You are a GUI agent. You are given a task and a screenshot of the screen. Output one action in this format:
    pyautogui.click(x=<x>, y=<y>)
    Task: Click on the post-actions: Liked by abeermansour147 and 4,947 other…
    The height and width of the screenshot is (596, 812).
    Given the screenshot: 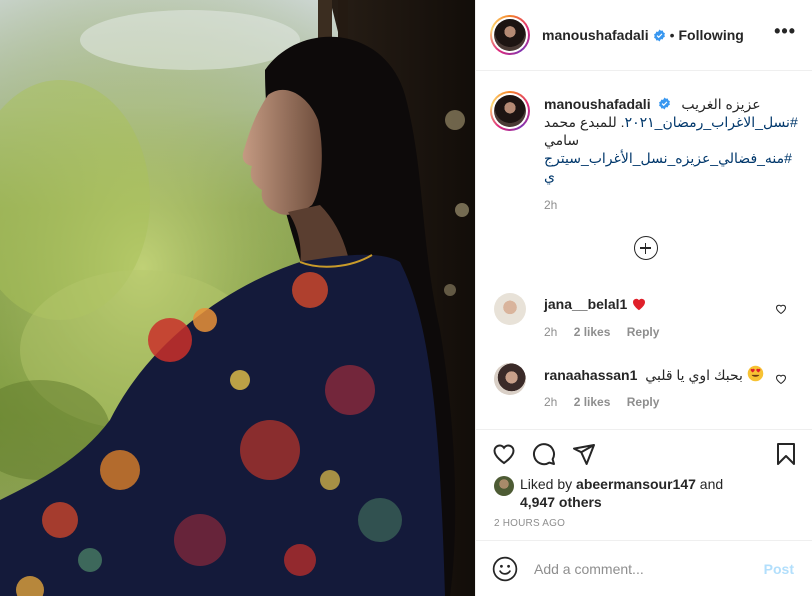 What is the action you would take?
    pyautogui.click(x=644, y=479)
    